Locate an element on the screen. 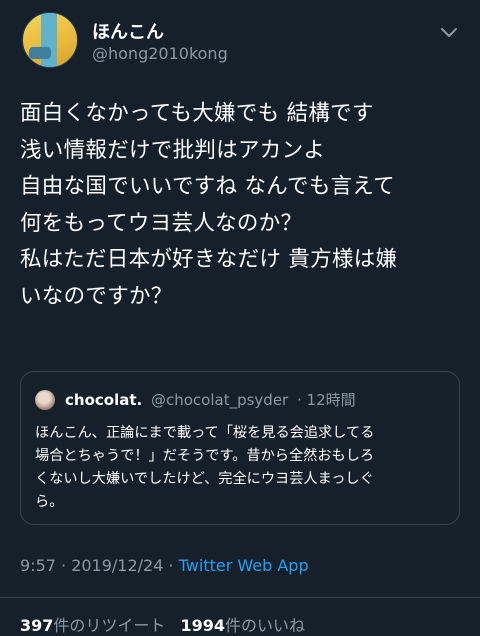  retweet-label: 件のリツイート is located at coordinates (109, 625).